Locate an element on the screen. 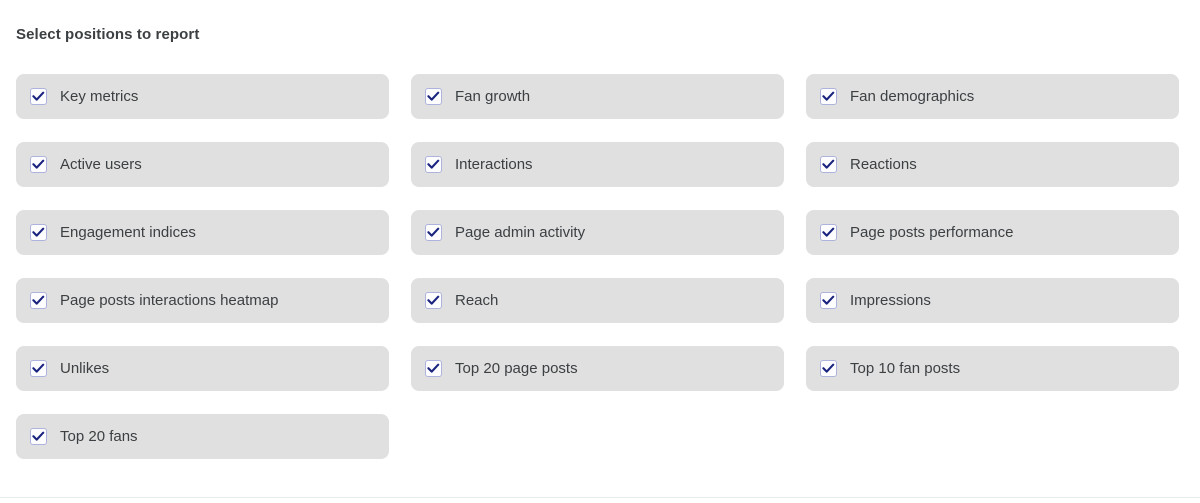 This screenshot has height=503, width=1200. position-option-row: Impressions is located at coordinates (992, 300).